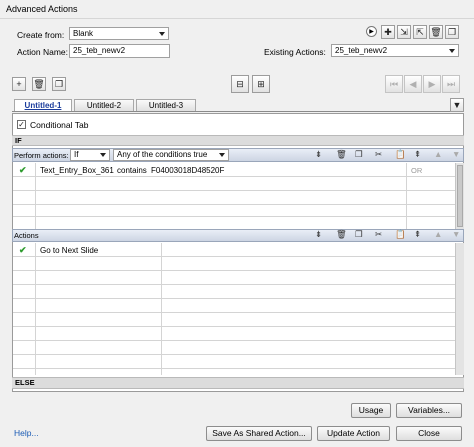 The height and width of the screenshot is (447, 474). I want to click on collapse-icon: ⊟, so click(240, 83).